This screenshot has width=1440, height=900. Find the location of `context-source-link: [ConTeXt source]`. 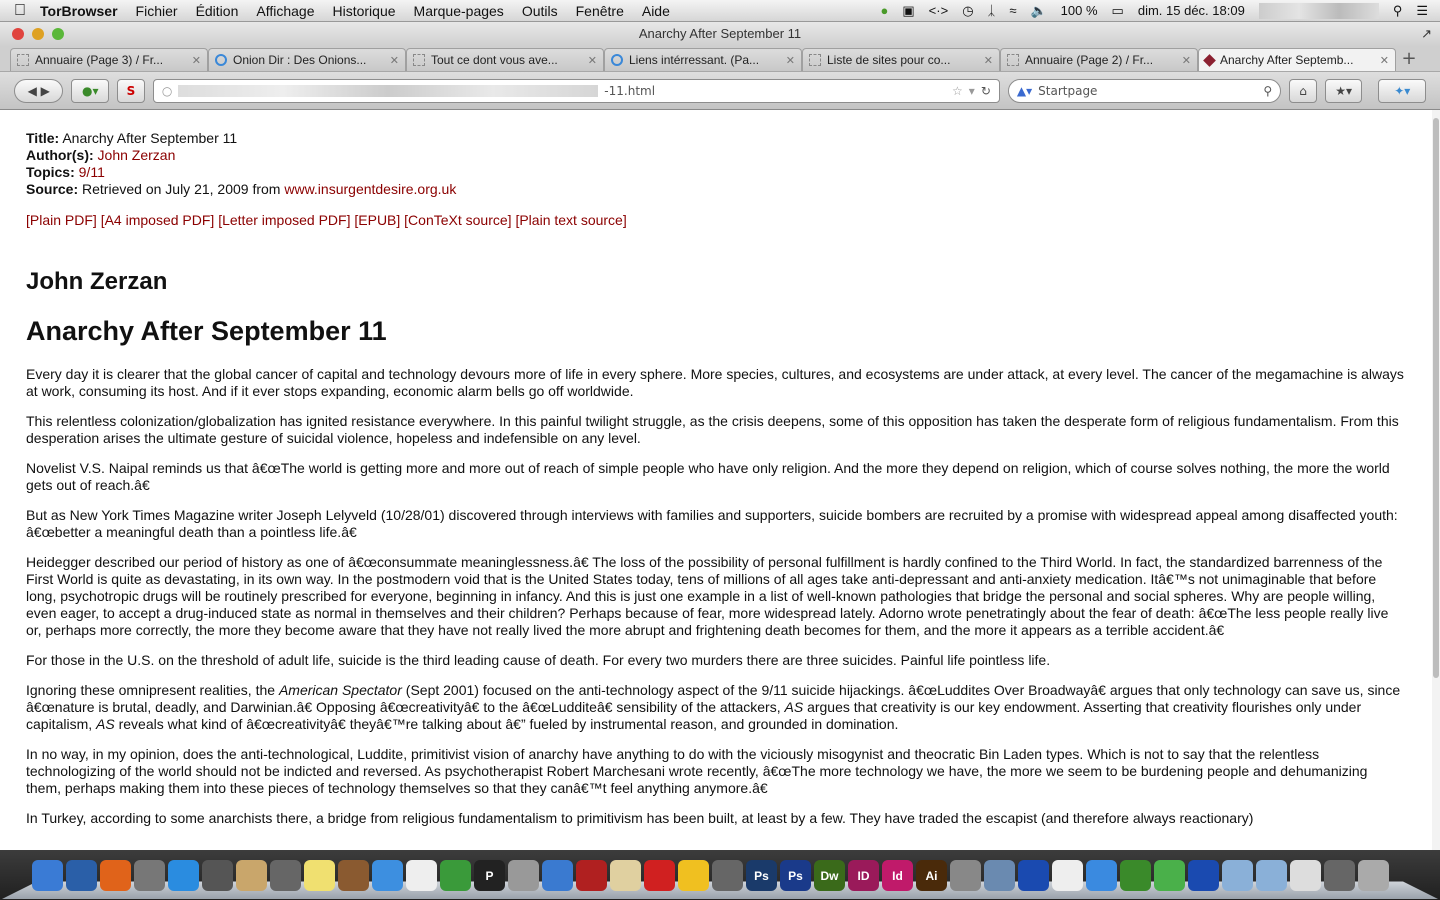

context-source-link: [ConTeXt source] is located at coordinates (457, 220).